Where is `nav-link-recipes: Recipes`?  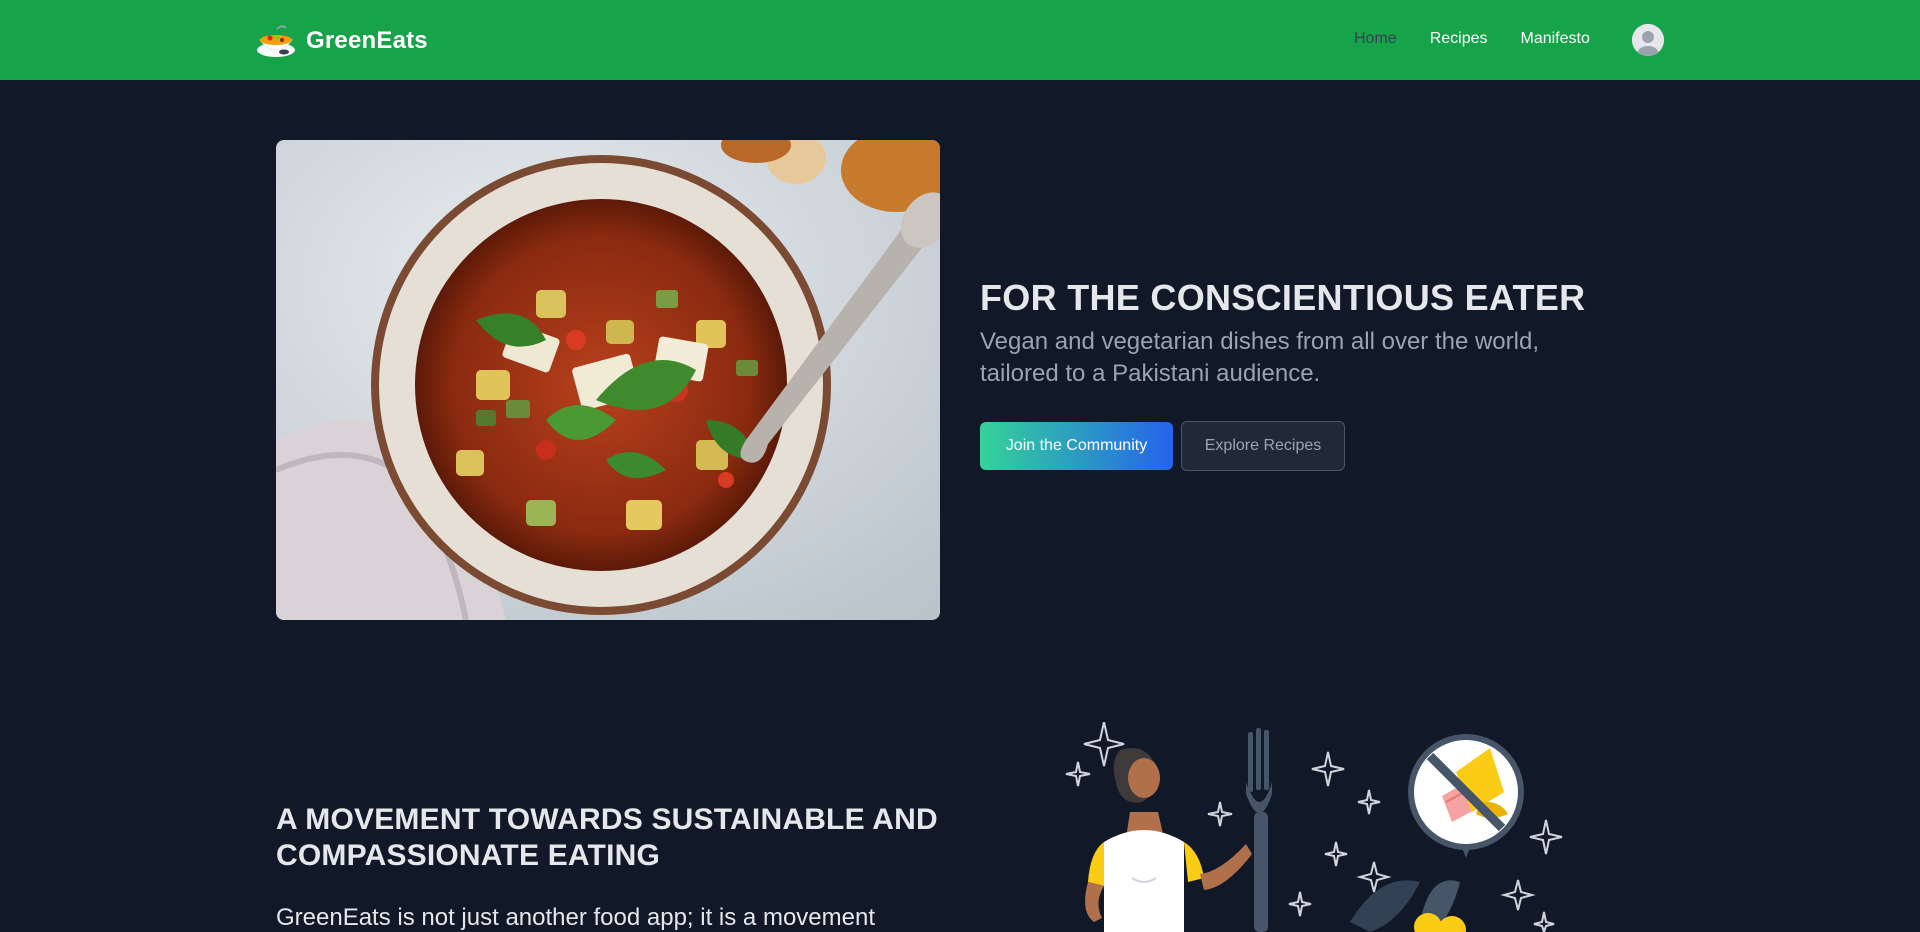 nav-link-recipes: Recipes is located at coordinates (1459, 39).